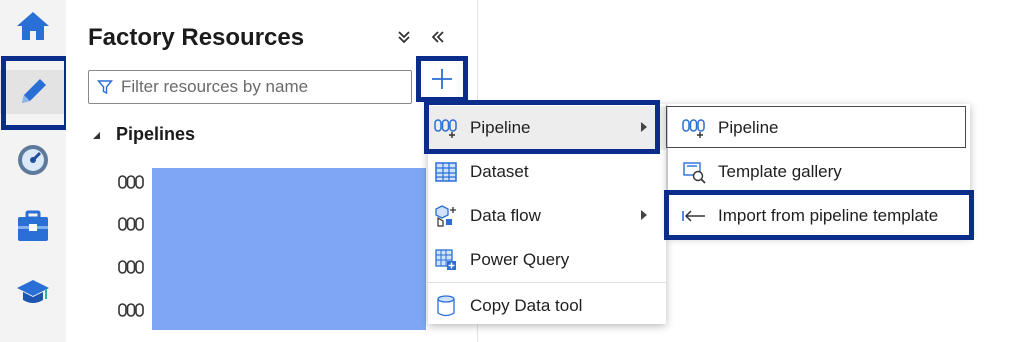 The width and height of the screenshot is (1024, 342). I want to click on submenu-item-label: Pipeline, so click(748, 127).